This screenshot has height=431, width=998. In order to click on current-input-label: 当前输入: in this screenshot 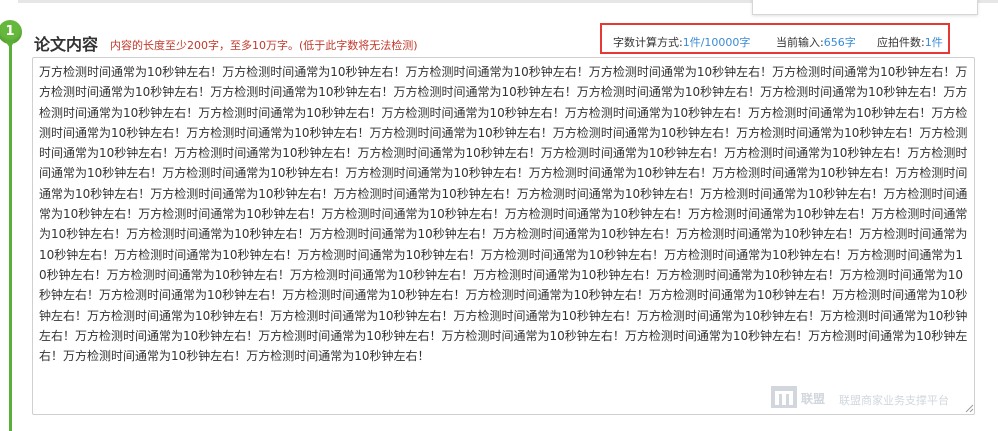, I will do `click(800, 42)`.